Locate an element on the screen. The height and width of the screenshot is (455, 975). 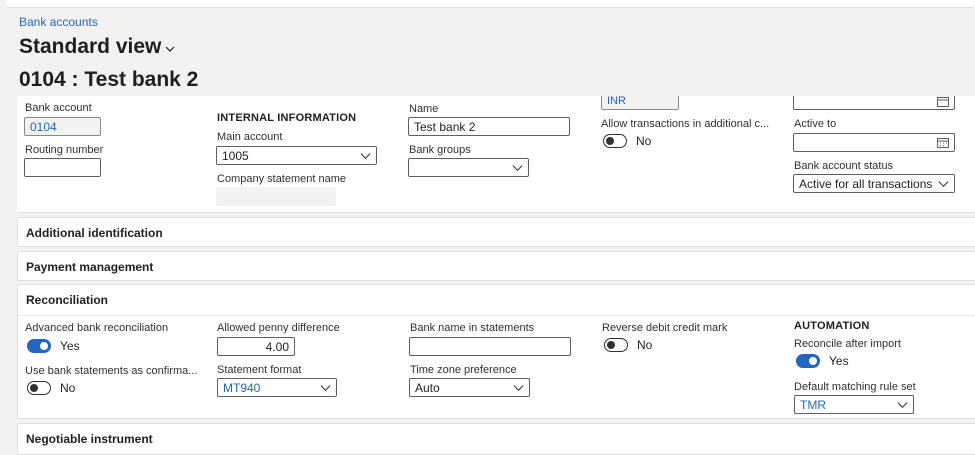
fasttab-label: Reconciliation is located at coordinates (67, 300).